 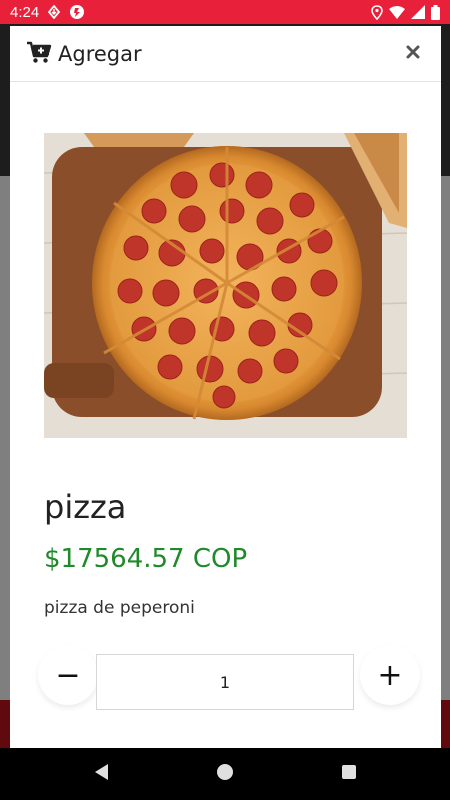 I want to click on home-button, so click(x=225, y=774).